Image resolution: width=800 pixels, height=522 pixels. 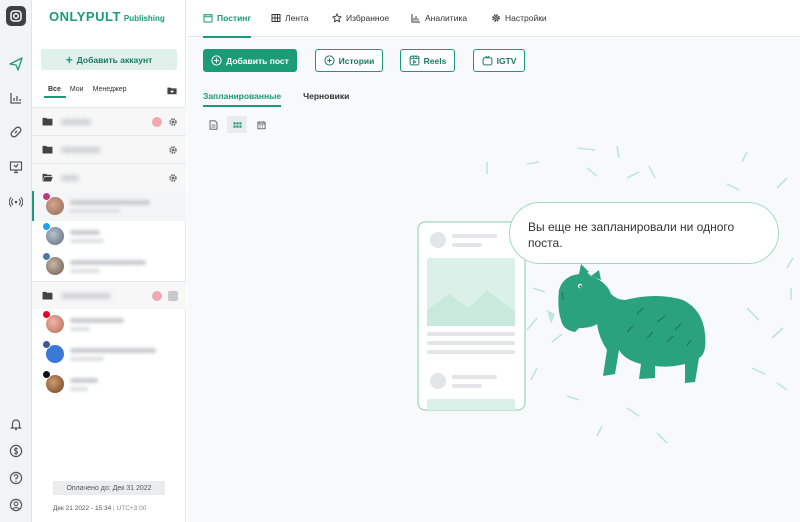 What do you see at coordinates (276, 18) in the screenshot?
I see `grid-icon` at bounding box center [276, 18].